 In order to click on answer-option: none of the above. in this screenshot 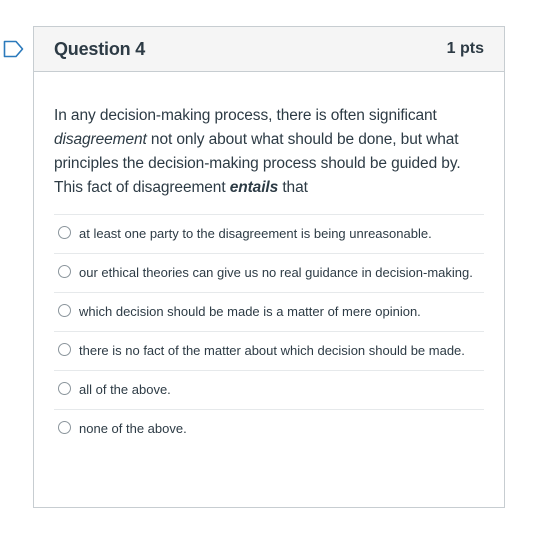, I will do `click(269, 429)`.